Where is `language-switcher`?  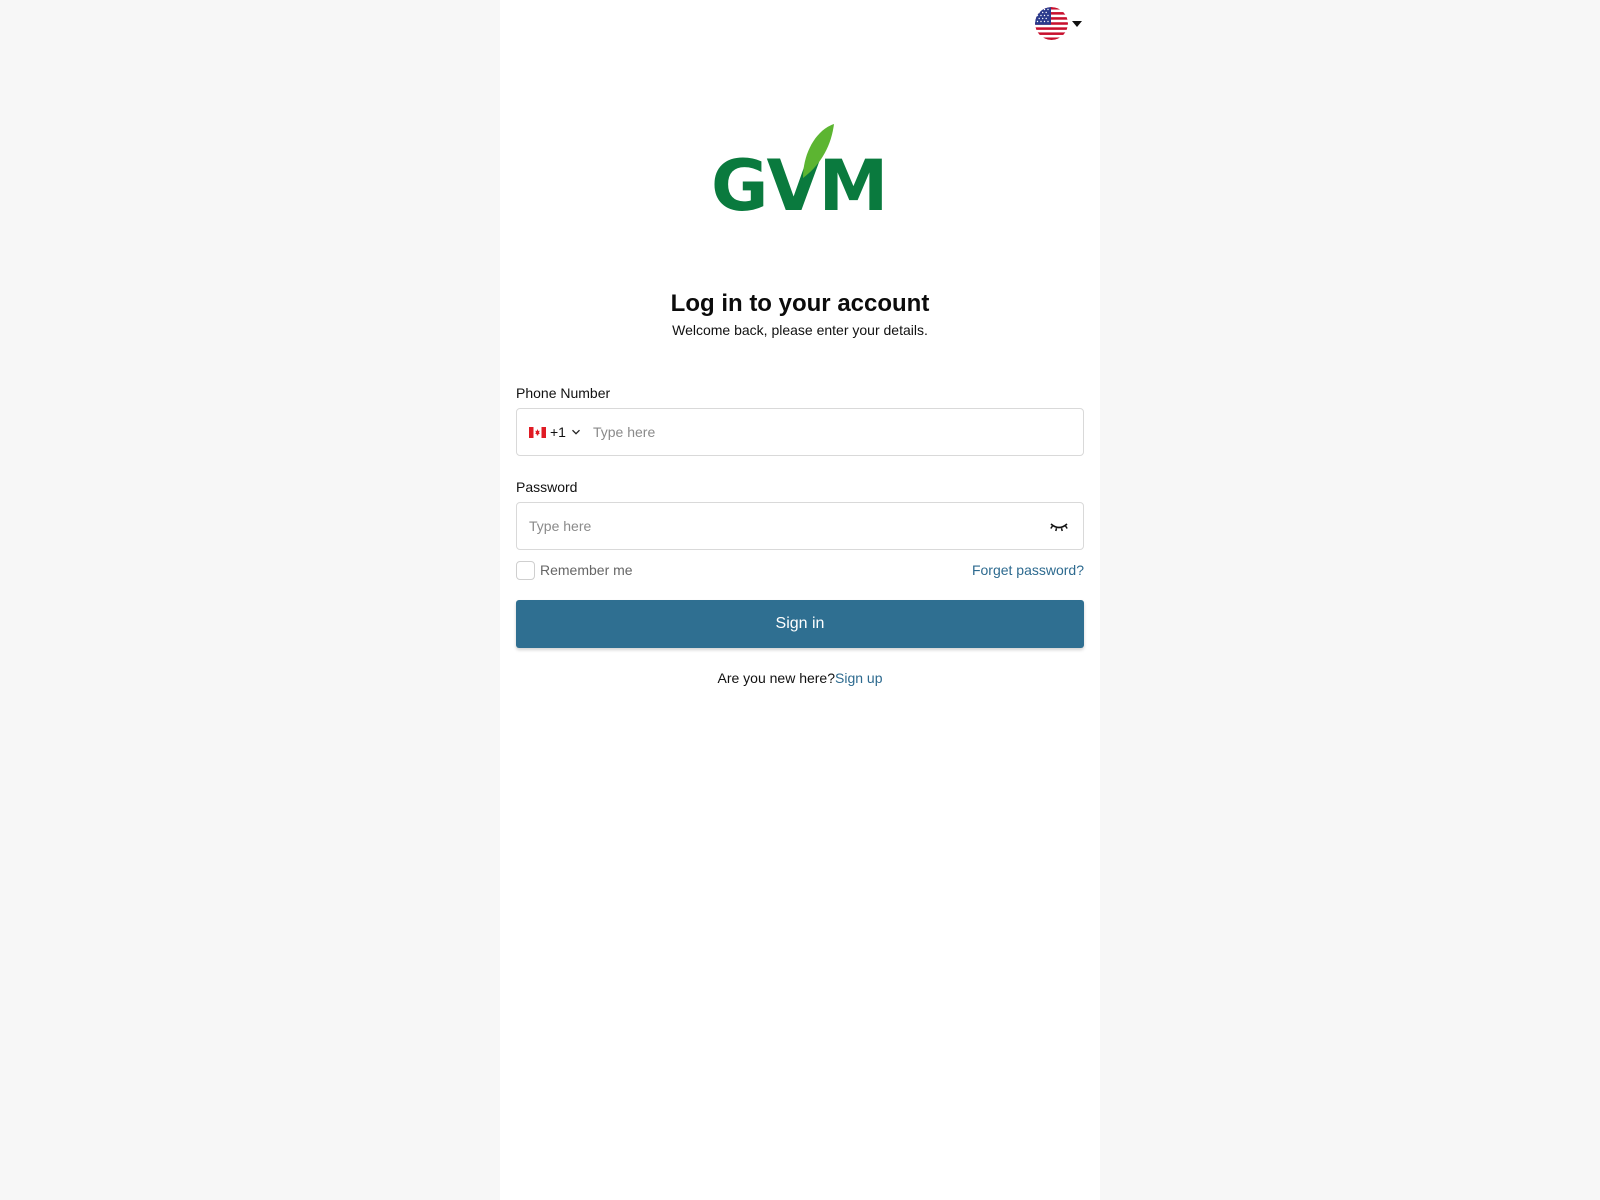
language-switcher is located at coordinates (1058, 23).